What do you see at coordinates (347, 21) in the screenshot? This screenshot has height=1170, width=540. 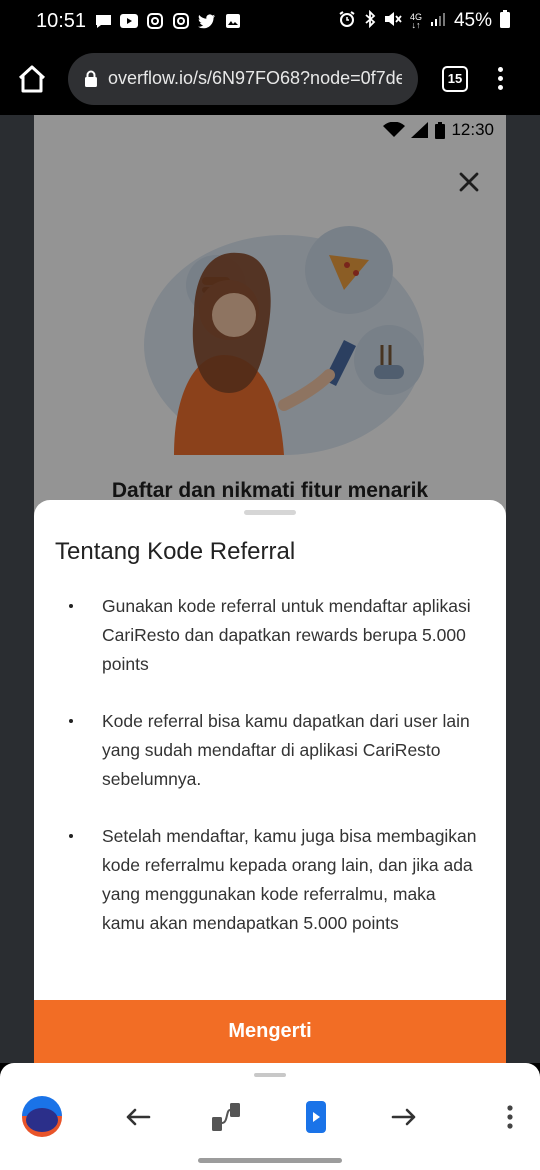 I see `alarm-icon` at bounding box center [347, 21].